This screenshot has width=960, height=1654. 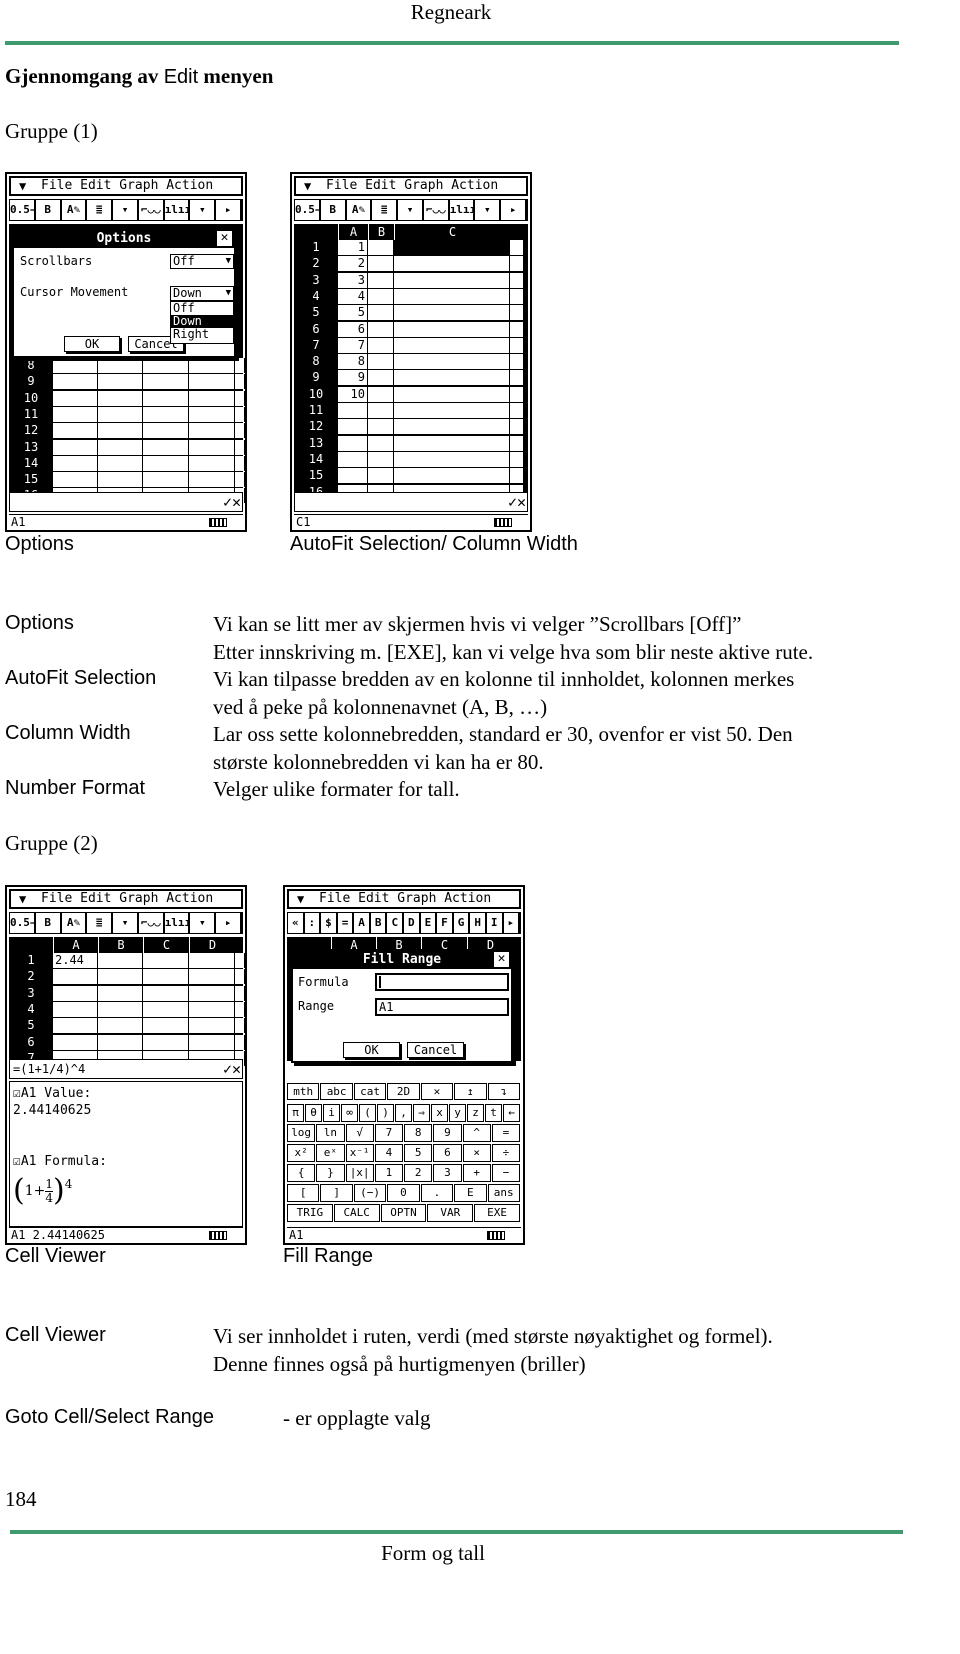 I want to click on chevron-down-icon: ▼, so click(x=228, y=261).